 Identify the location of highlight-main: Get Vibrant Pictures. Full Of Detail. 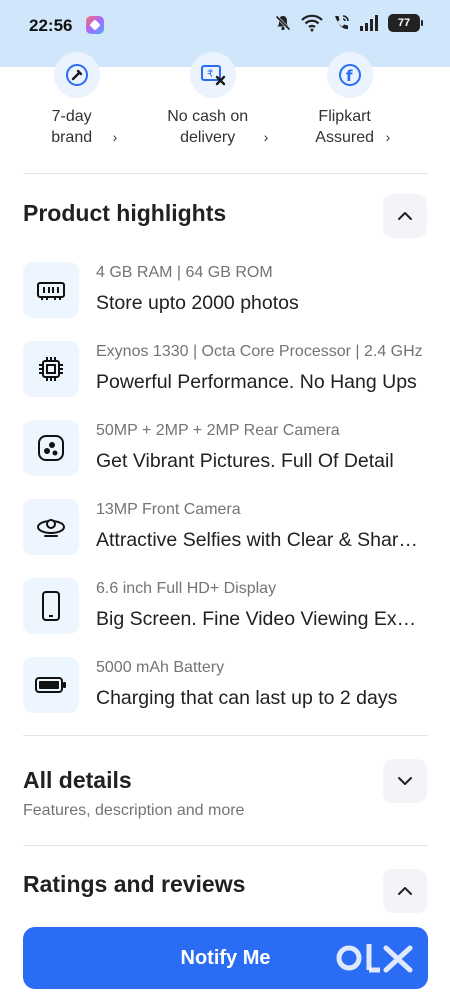
(245, 461).